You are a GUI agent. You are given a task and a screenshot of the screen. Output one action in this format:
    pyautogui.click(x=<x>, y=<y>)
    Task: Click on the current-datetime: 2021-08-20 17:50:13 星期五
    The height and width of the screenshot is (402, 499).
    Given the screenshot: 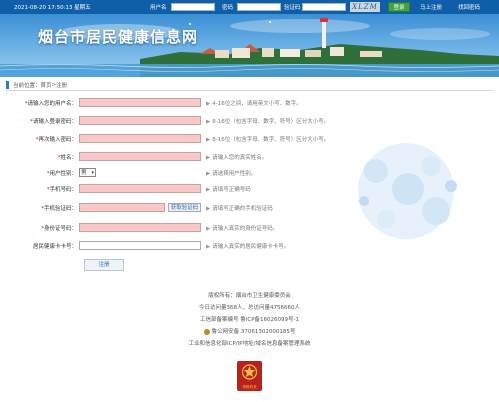 What is the action you would take?
    pyautogui.click(x=52, y=8)
    